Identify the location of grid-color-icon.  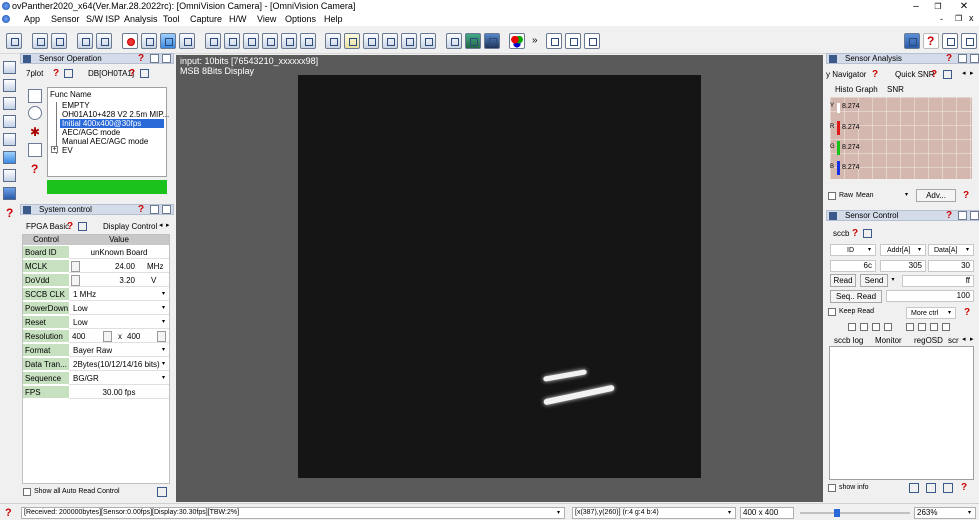
(232, 41).